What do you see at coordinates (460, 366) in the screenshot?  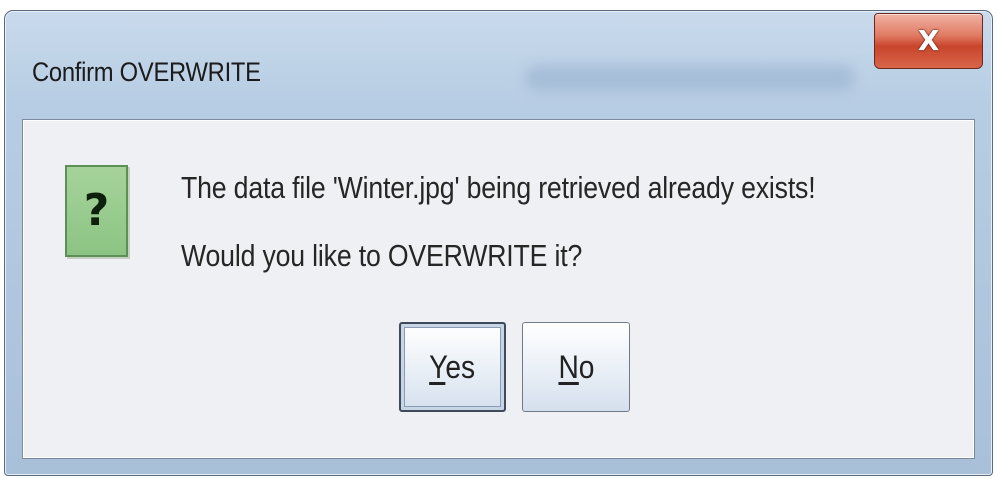 I see `yes-label-rest: es` at bounding box center [460, 366].